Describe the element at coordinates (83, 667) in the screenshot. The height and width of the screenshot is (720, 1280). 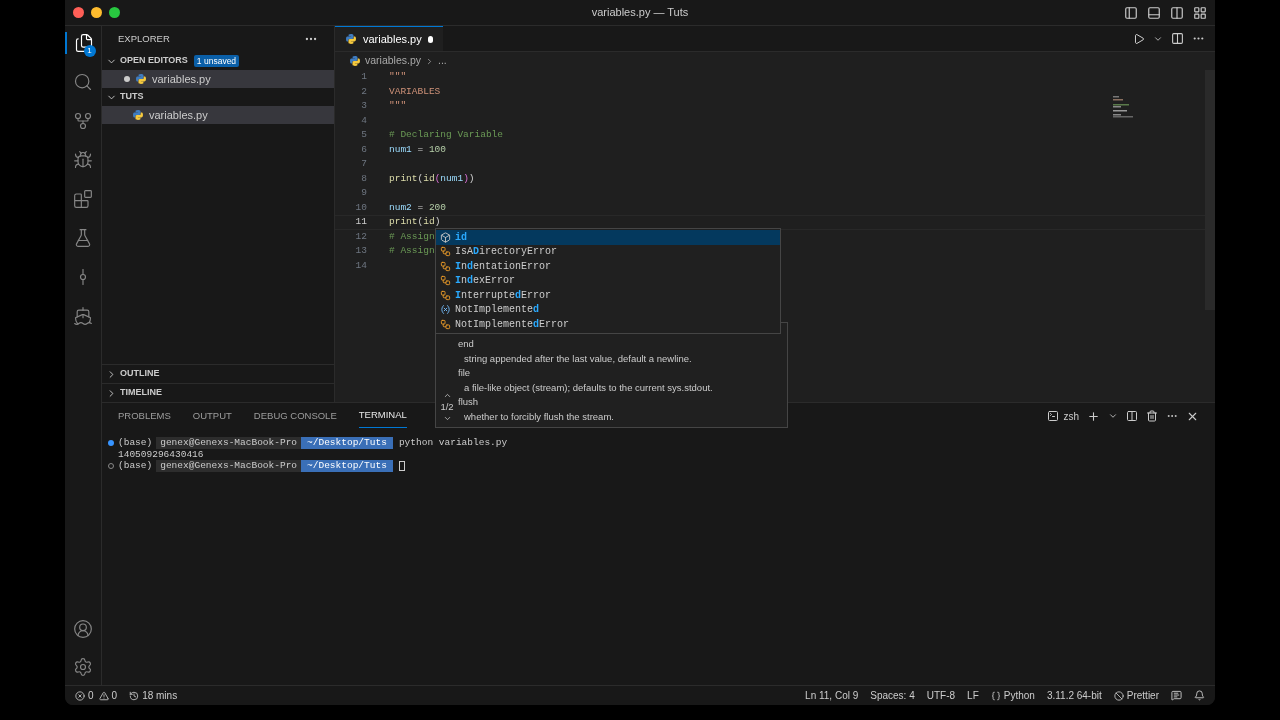
I see `settings-icon` at that location.